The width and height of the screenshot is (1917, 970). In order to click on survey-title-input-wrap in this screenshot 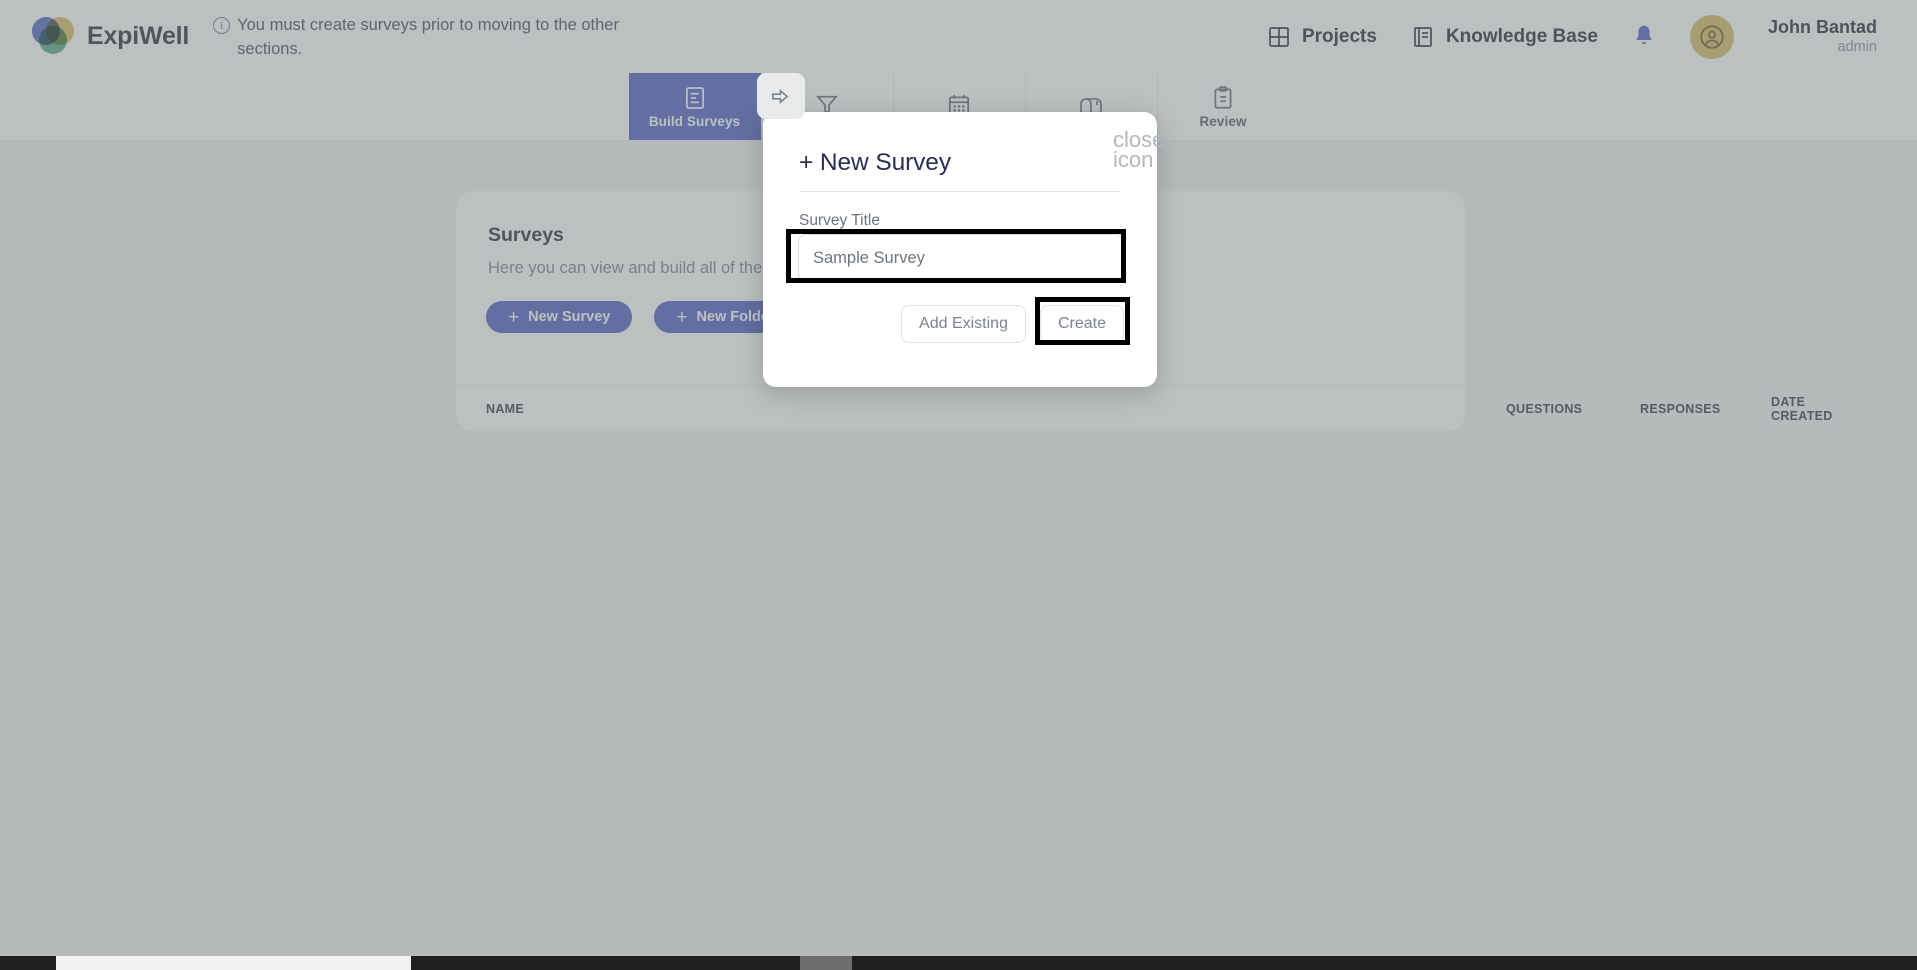, I will do `click(961, 258)`.